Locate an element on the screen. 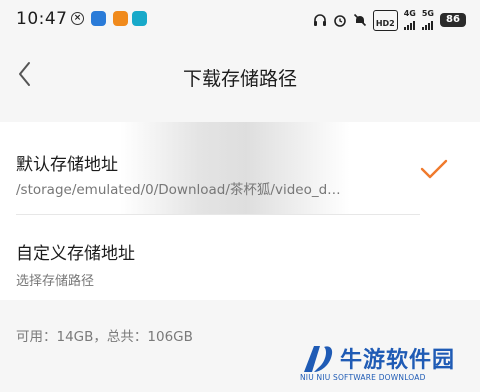 The width and height of the screenshot is (480, 392). headphones-icon is located at coordinates (319, 20).